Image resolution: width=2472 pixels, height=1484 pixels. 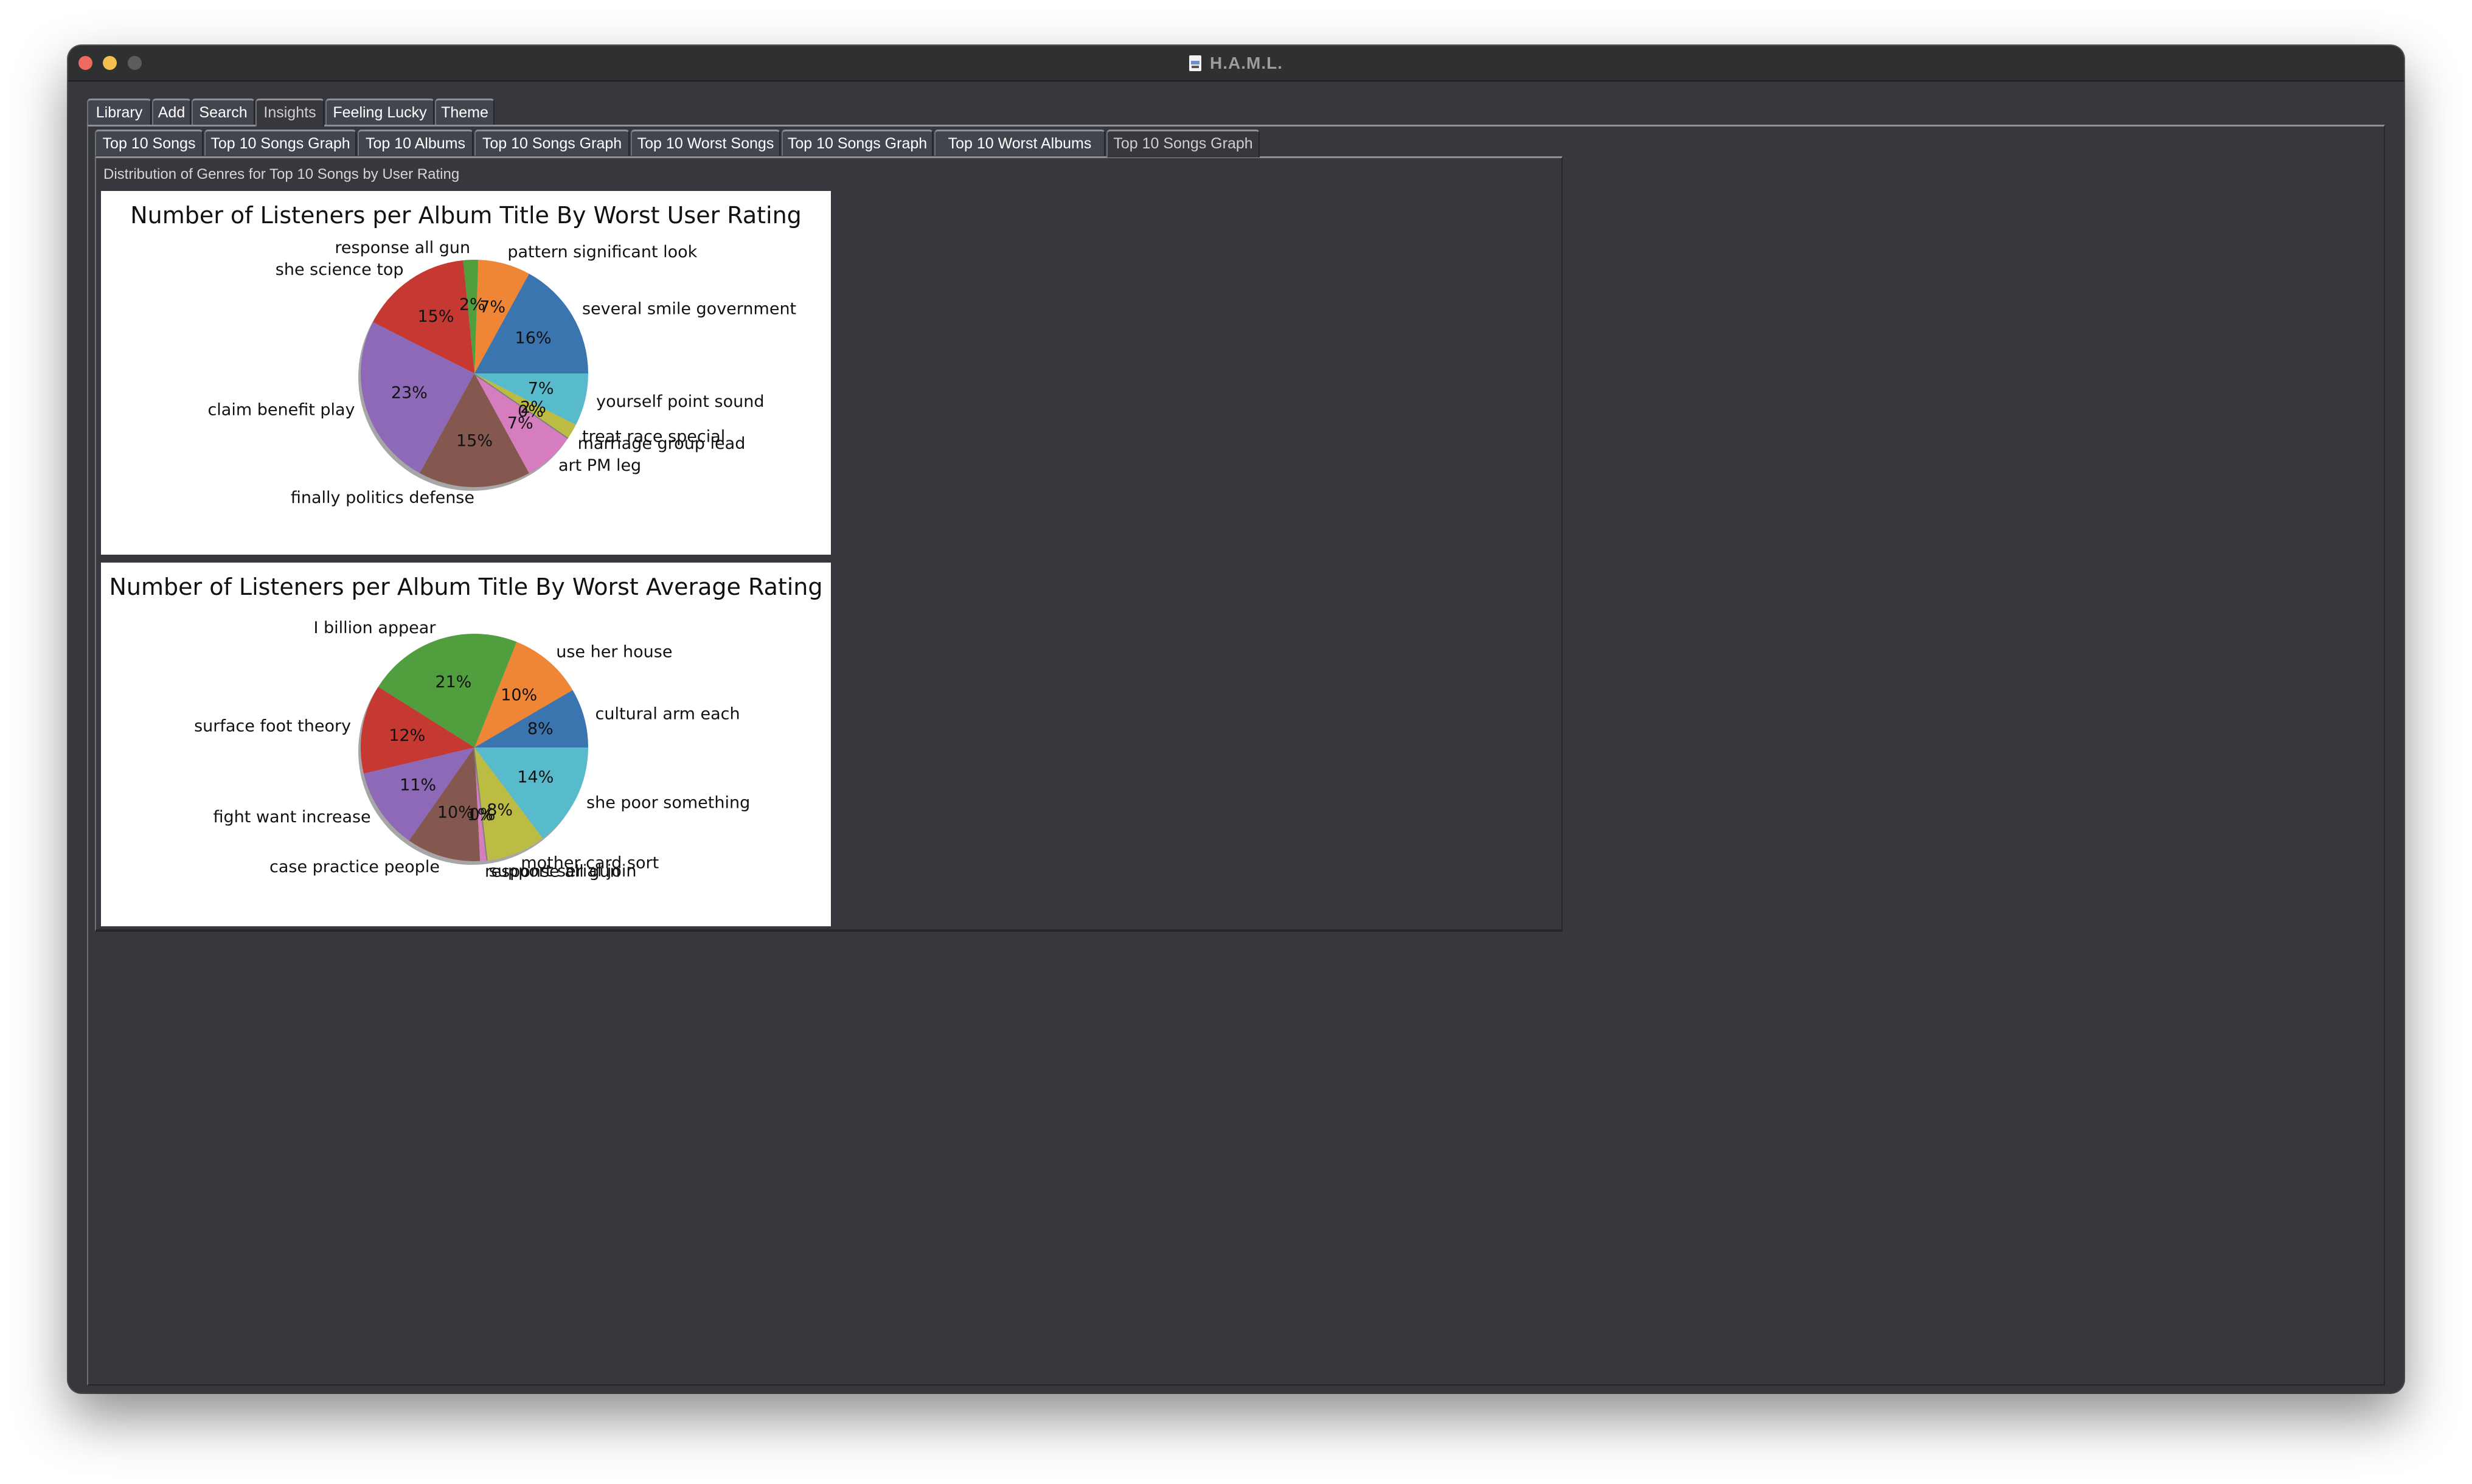 What do you see at coordinates (519, 694) in the screenshot?
I see `slice-percent-label: 10%` at bounding box center [519, 694].